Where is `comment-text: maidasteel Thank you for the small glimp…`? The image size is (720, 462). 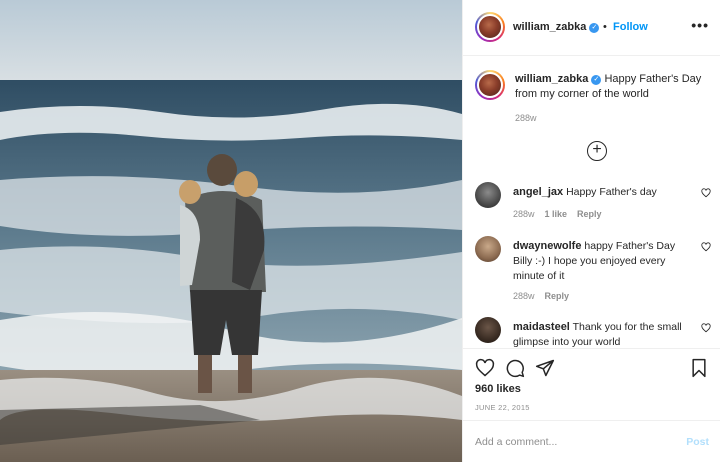
comment-text: maidasteel Thank you for the small glimp… is located at coordinates (603, 335).